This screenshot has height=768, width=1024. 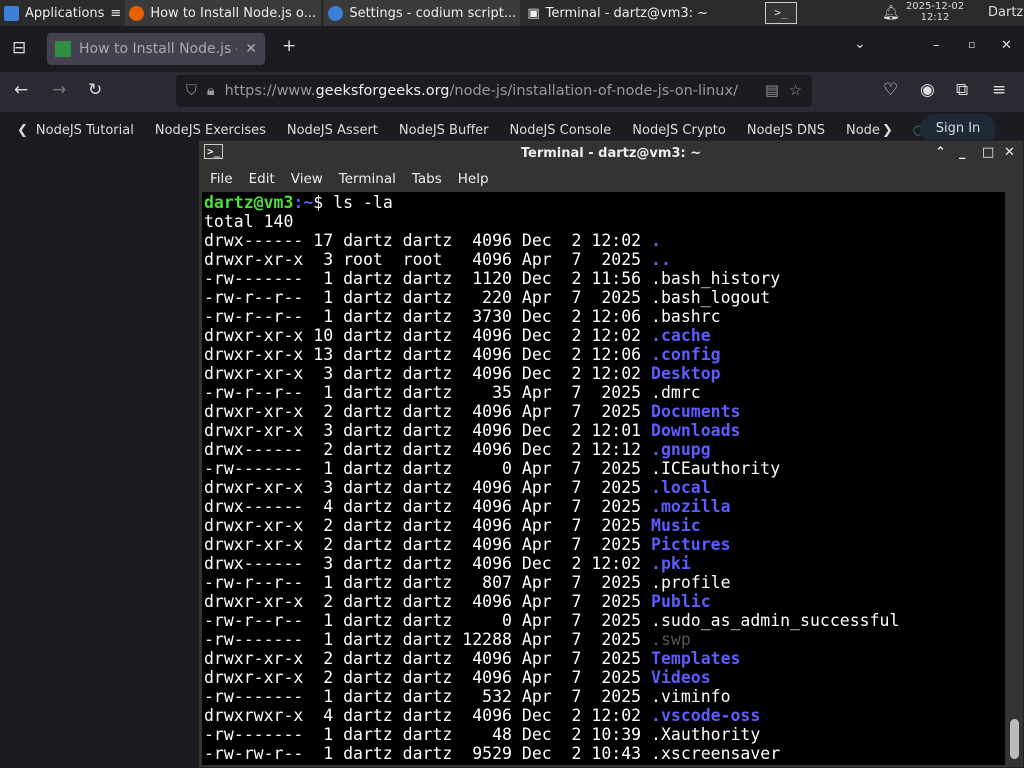 What do you see at coordinates (19, 48) in the screenshot?
I see `tab-list-icon: ⊟` at bounding box center [19, 48].